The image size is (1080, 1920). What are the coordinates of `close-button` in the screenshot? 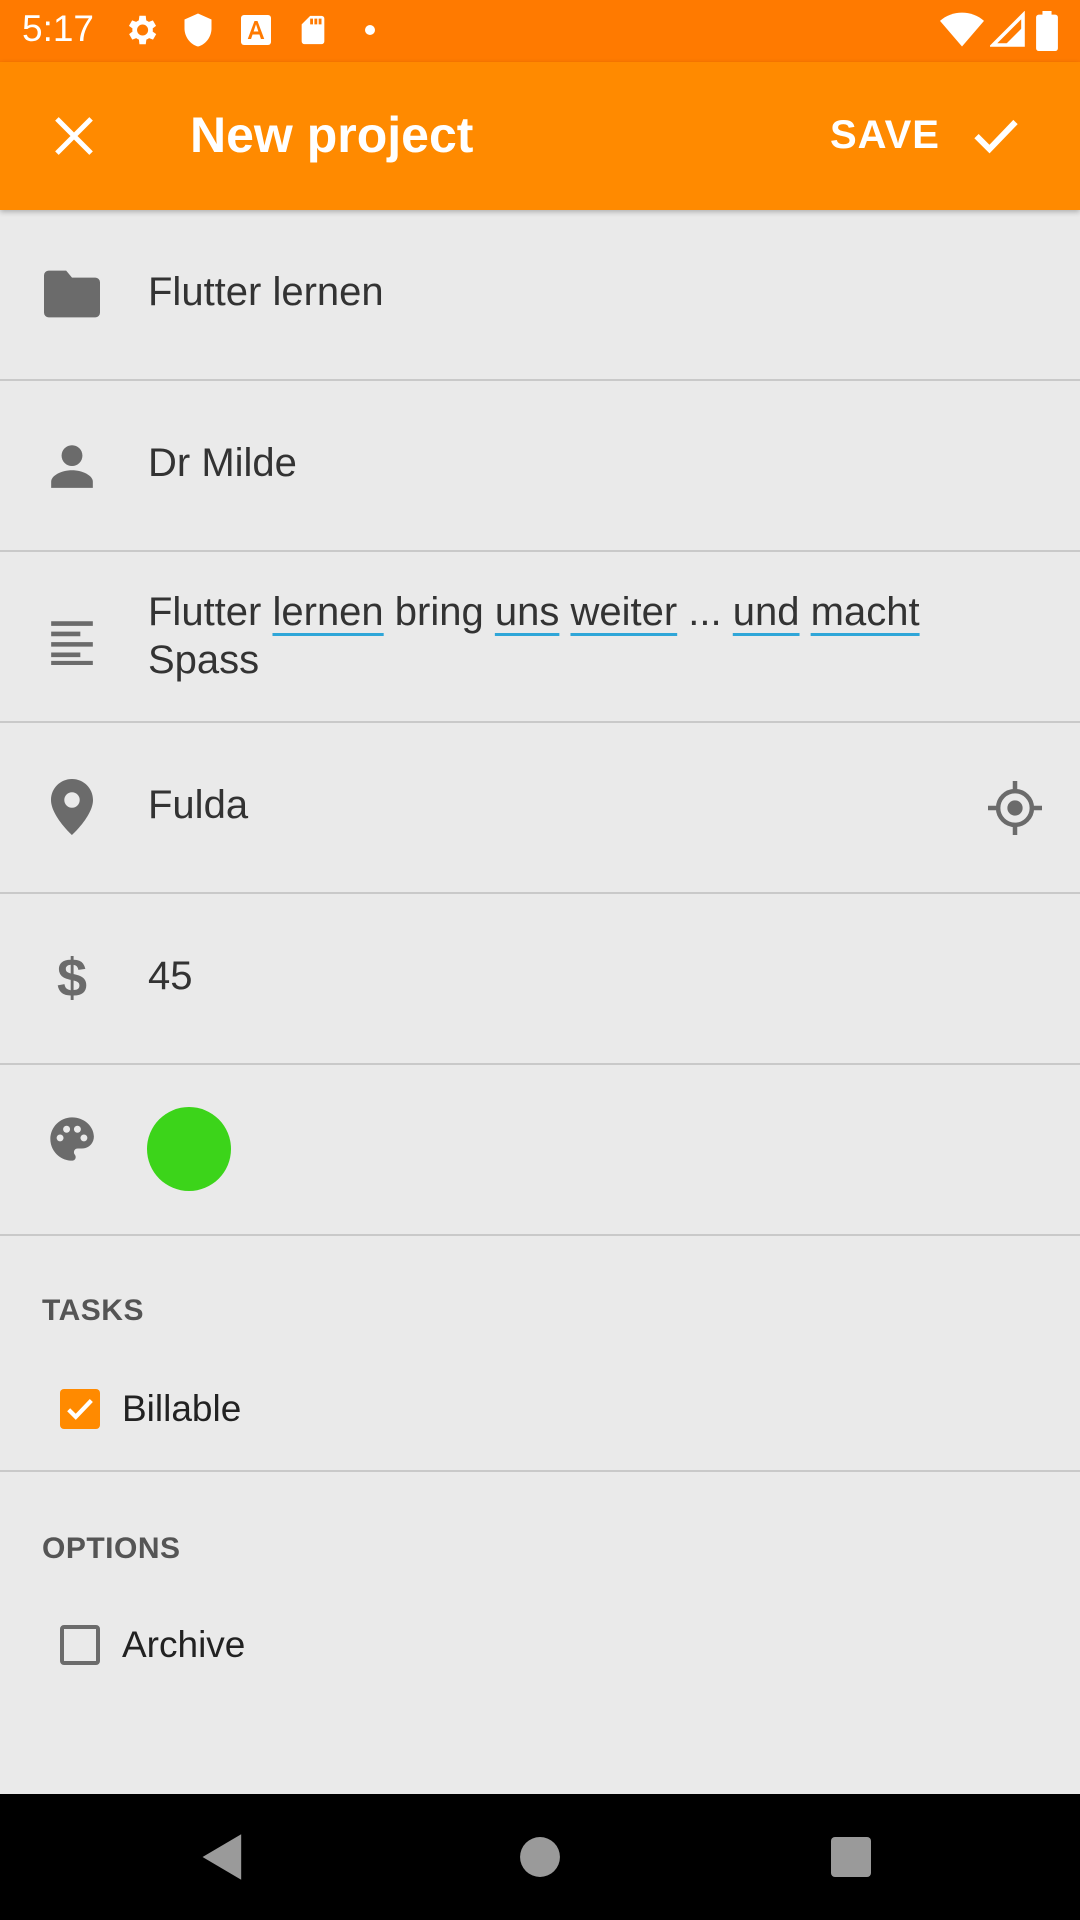 It's located at (74, 136).